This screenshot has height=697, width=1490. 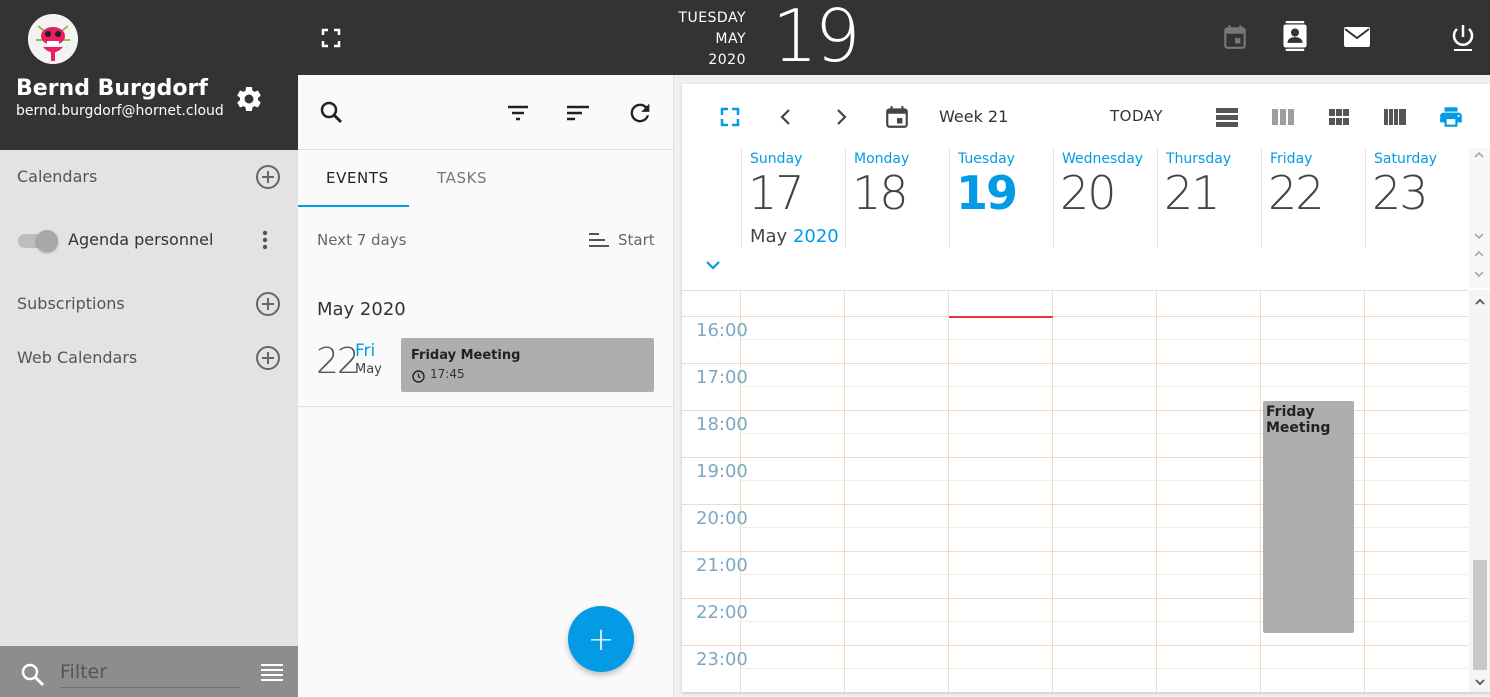 I want to click on hour-label: 19:00, so click(x=722, y=471).